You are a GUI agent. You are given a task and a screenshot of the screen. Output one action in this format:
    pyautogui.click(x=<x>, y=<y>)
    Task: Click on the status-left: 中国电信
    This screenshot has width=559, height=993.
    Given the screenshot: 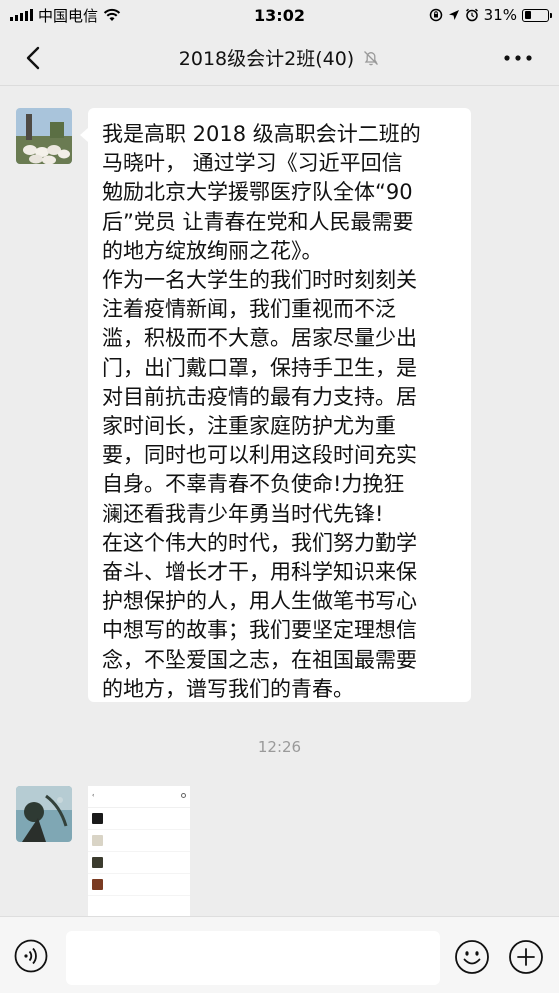 What is the action you would take?
    pyautogui.click(x=65, y=15)
    